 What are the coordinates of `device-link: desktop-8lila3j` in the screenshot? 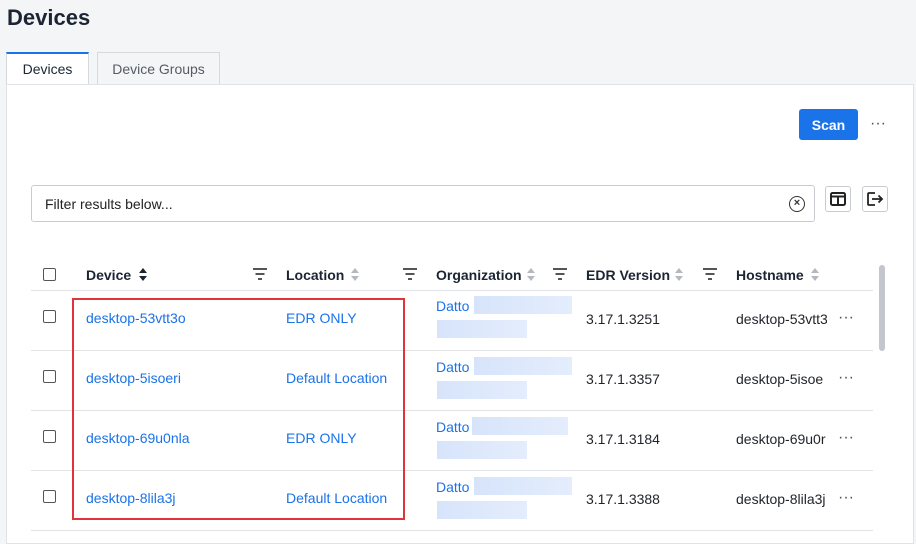 It's located at (131, 498).